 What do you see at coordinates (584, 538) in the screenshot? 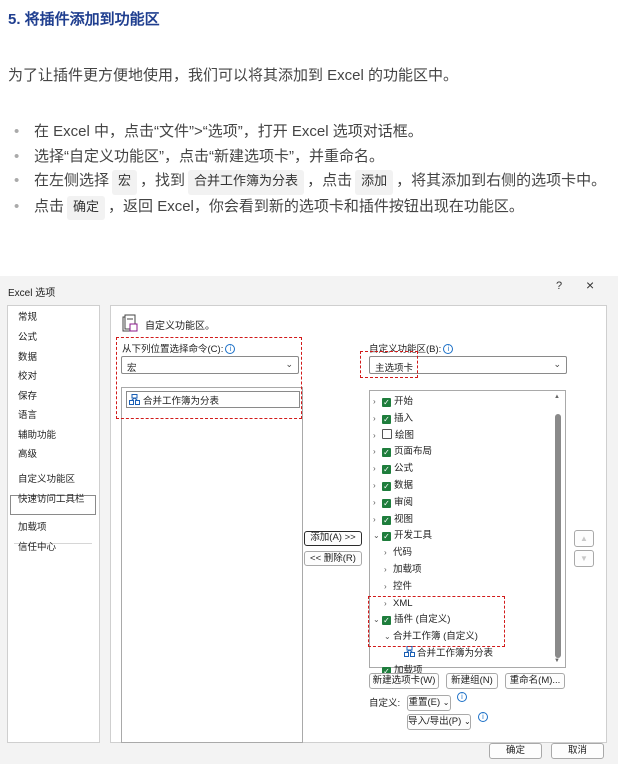
I see `move-up-button: ▲` at bounding box center [584, 538].